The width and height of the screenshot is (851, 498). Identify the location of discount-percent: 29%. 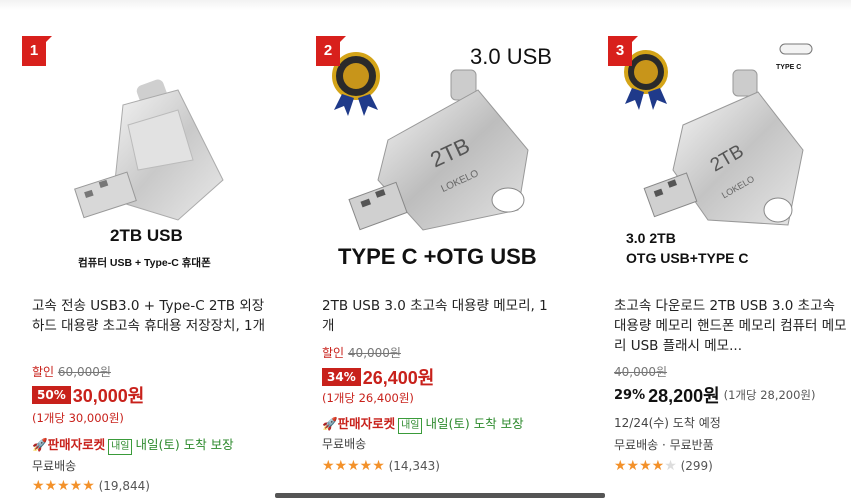
(630, 395).